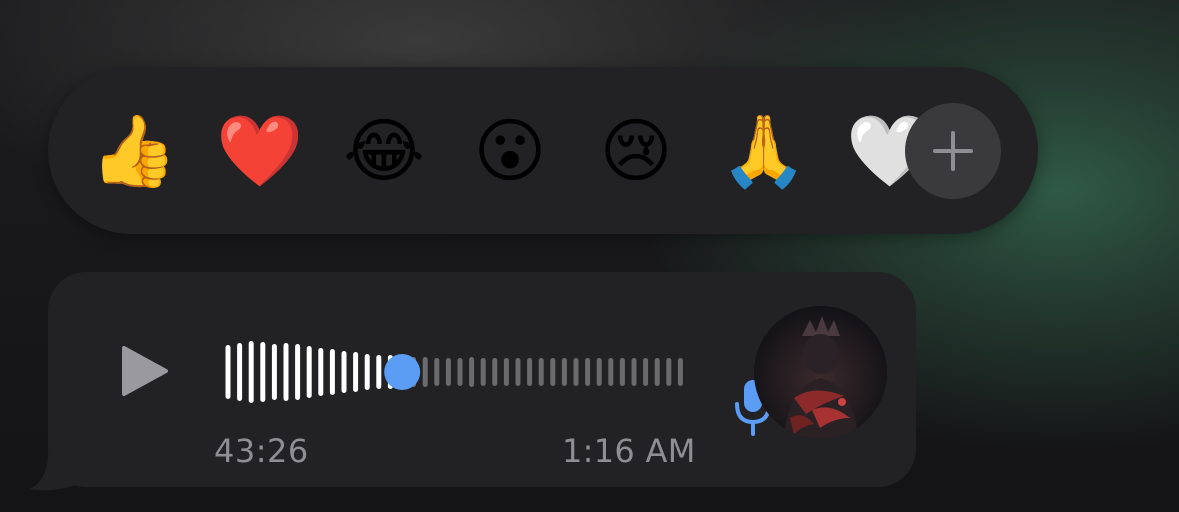  I want to click on thumbs-up-emoji: 👍, so click(133, 151).